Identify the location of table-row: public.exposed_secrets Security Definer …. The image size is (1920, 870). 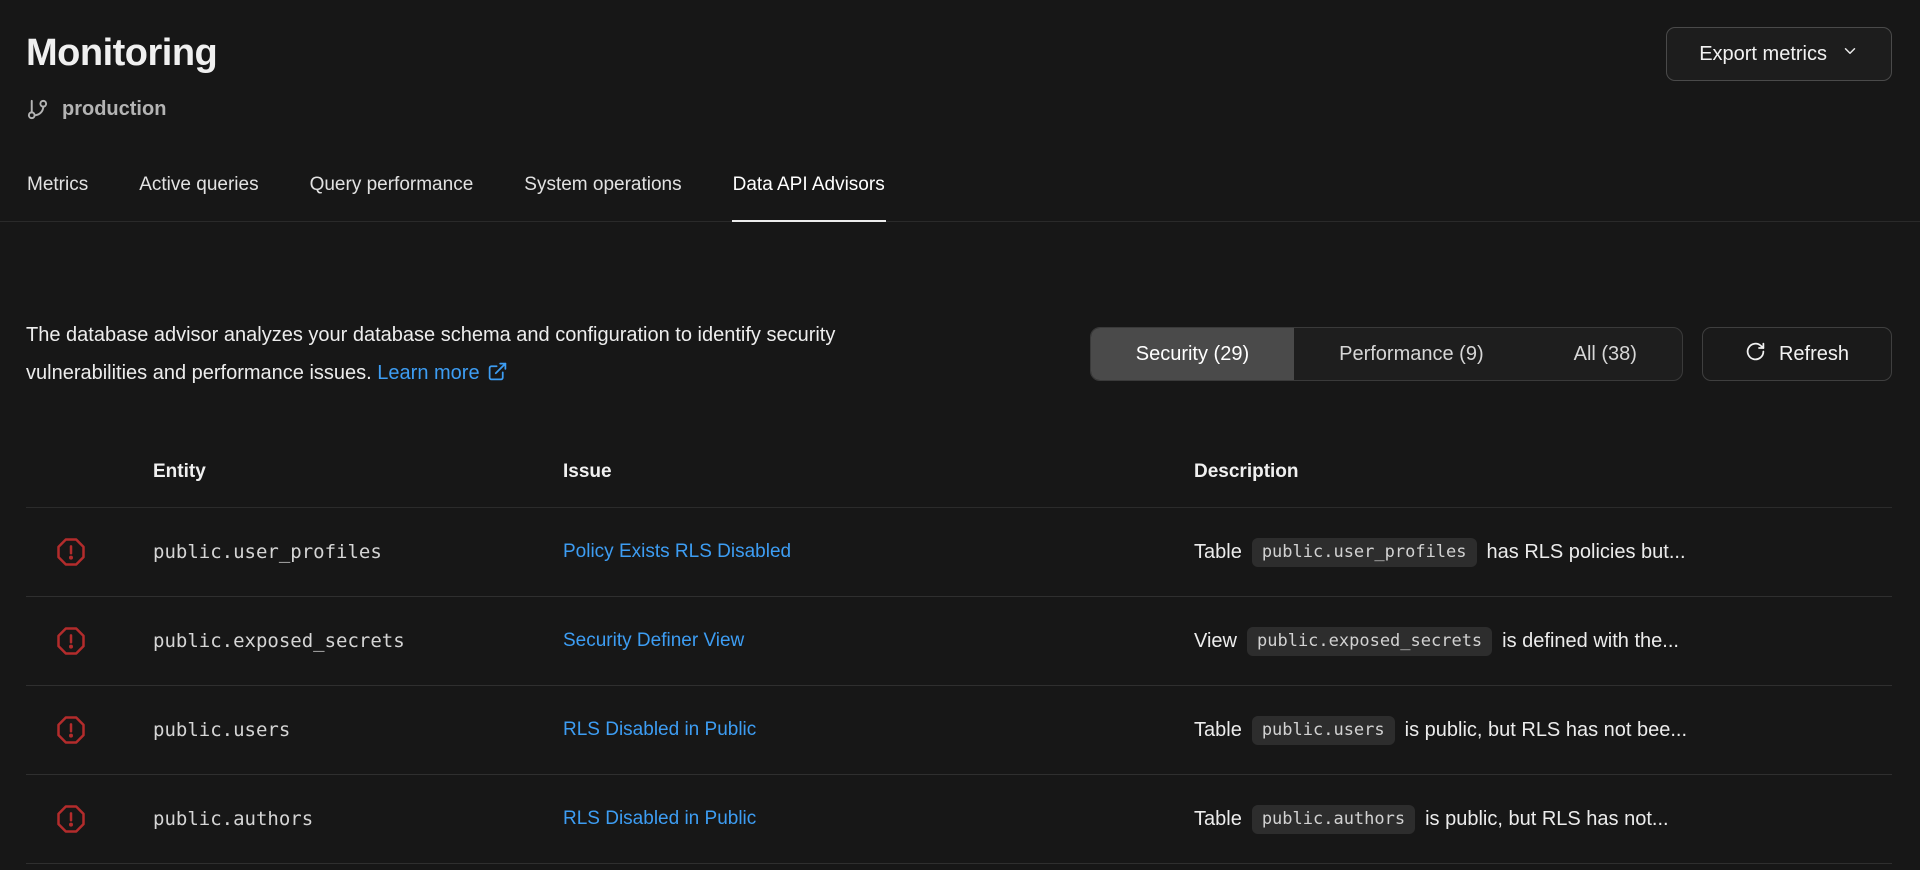
(959, 641).